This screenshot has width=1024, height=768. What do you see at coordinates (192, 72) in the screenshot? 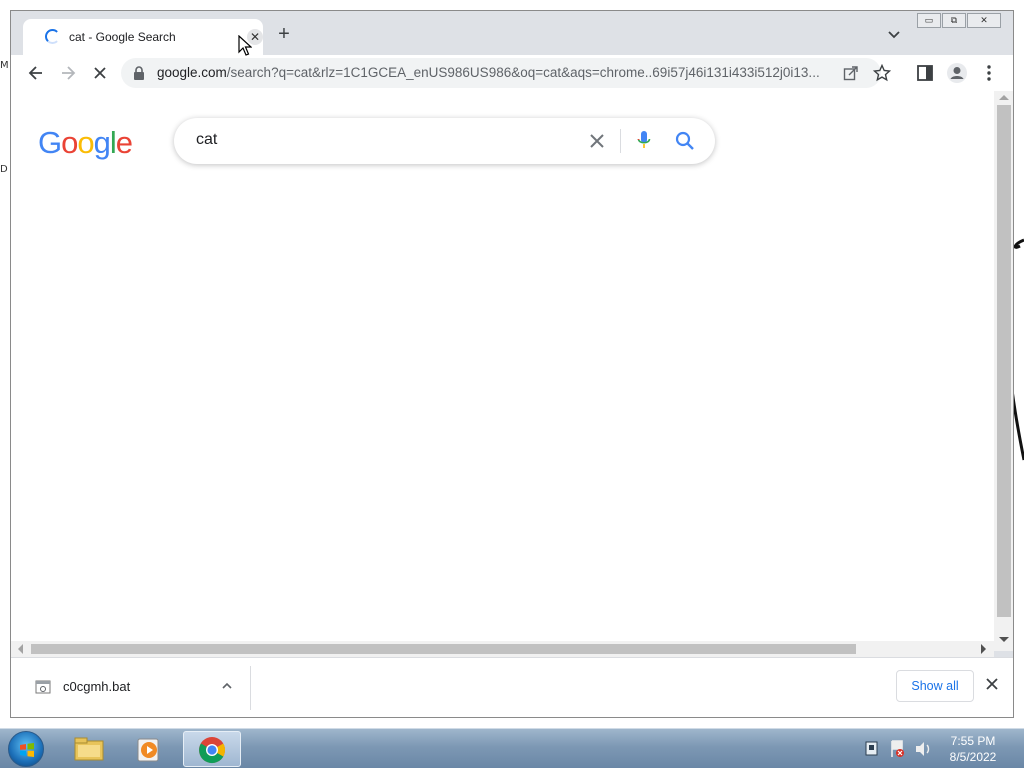
I see `url-host: google.com` at bounding box center [192, 72].